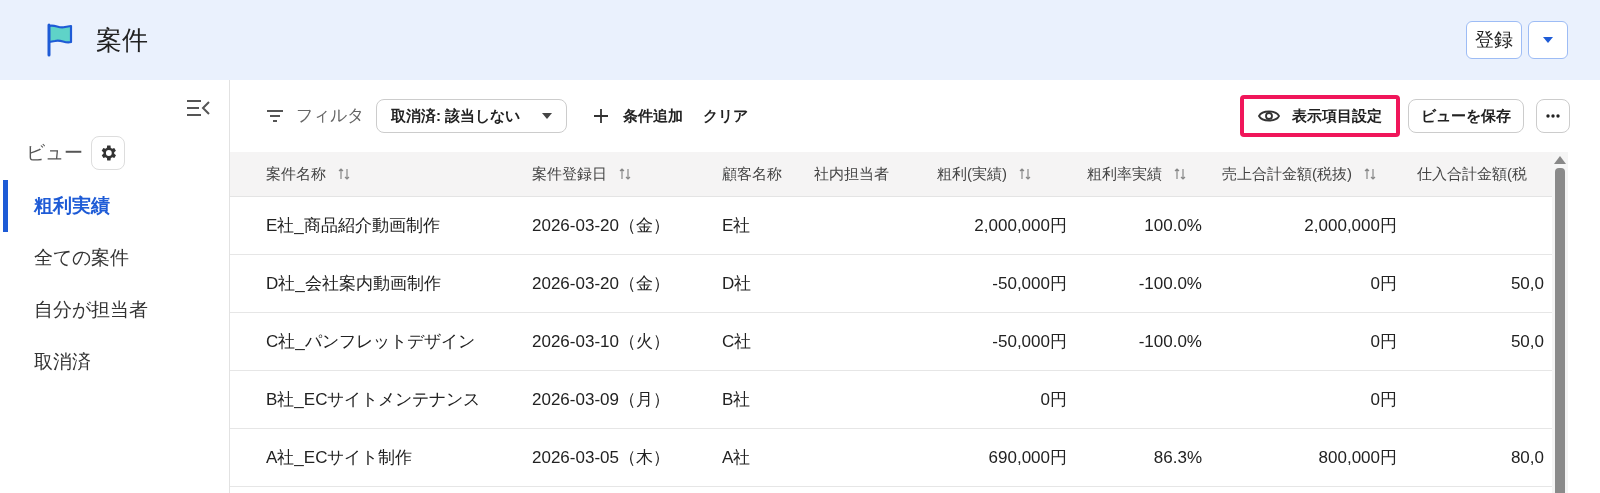 The height and width of the screenshot is (493, 1600). I want to click on table-cell-text: 100.0%, so click(1173, 225).